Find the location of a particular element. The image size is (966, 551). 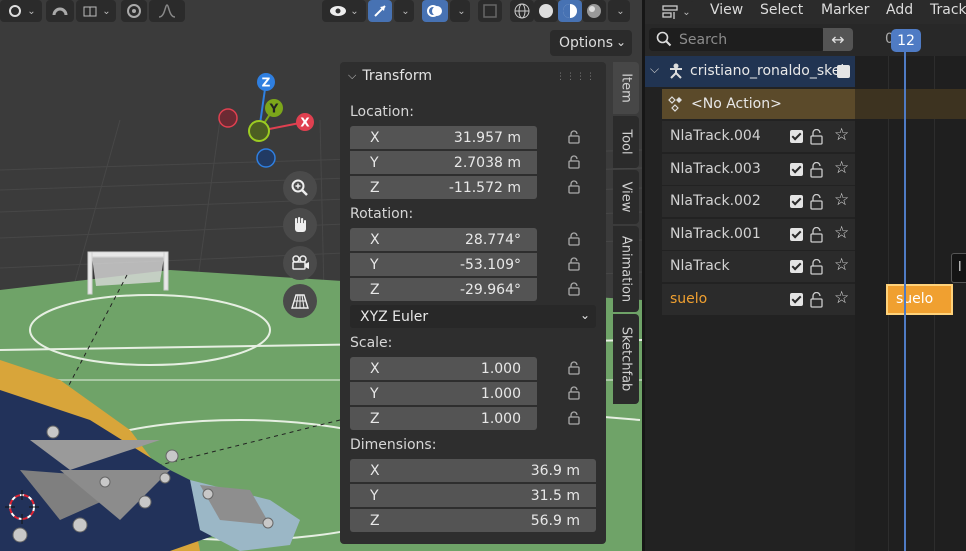

playhead is located at coordinates (905, 290).